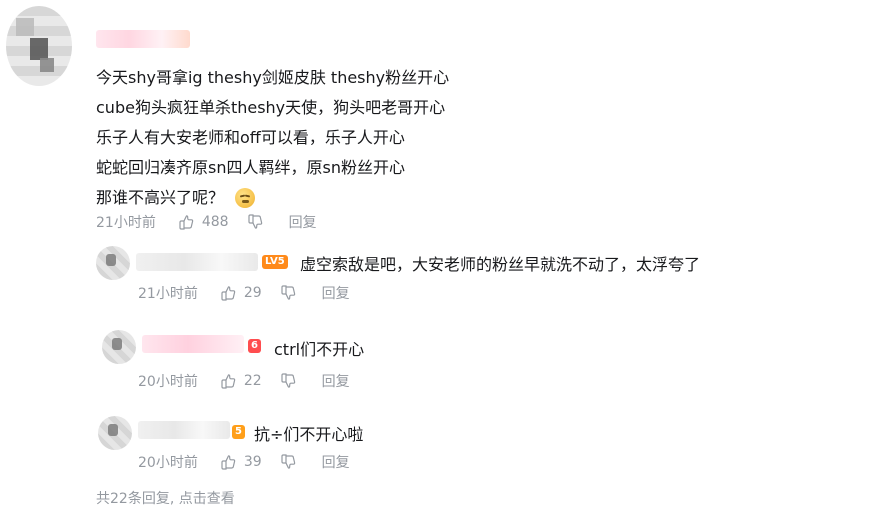  I want to click on like-count: 22, so click(252, 381).